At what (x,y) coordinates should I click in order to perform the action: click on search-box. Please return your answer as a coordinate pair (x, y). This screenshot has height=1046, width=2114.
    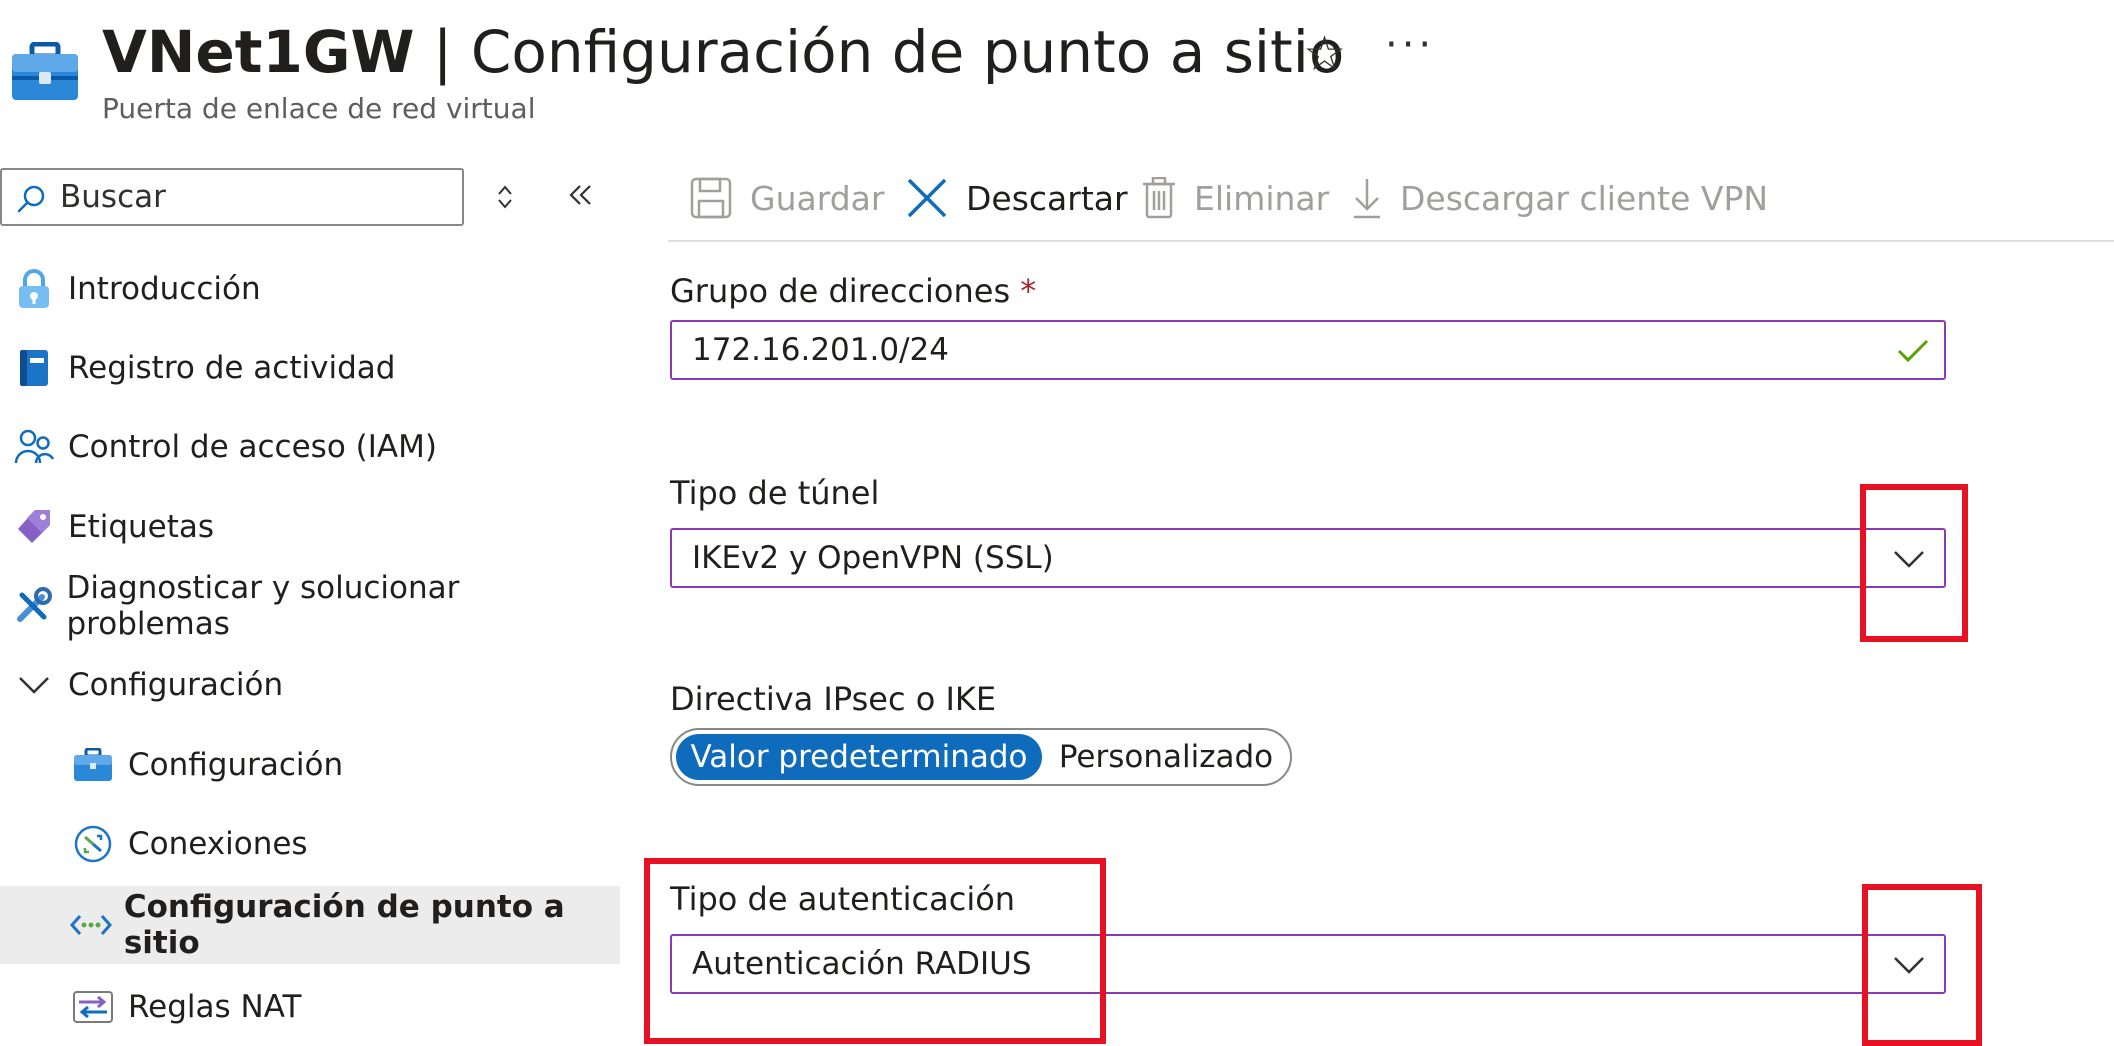
    Looking at the image, I should click on (232, 197).